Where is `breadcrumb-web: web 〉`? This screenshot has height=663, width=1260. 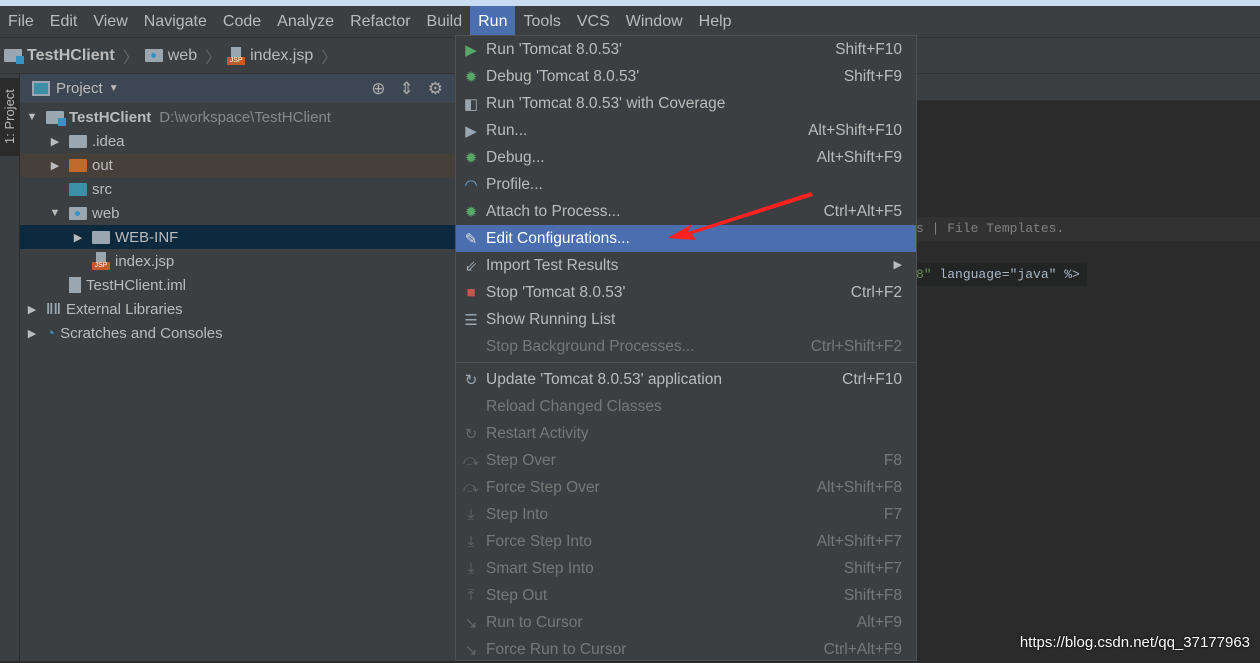
breadcrumb-web: web 〉 is located at coordinates (182, 56).